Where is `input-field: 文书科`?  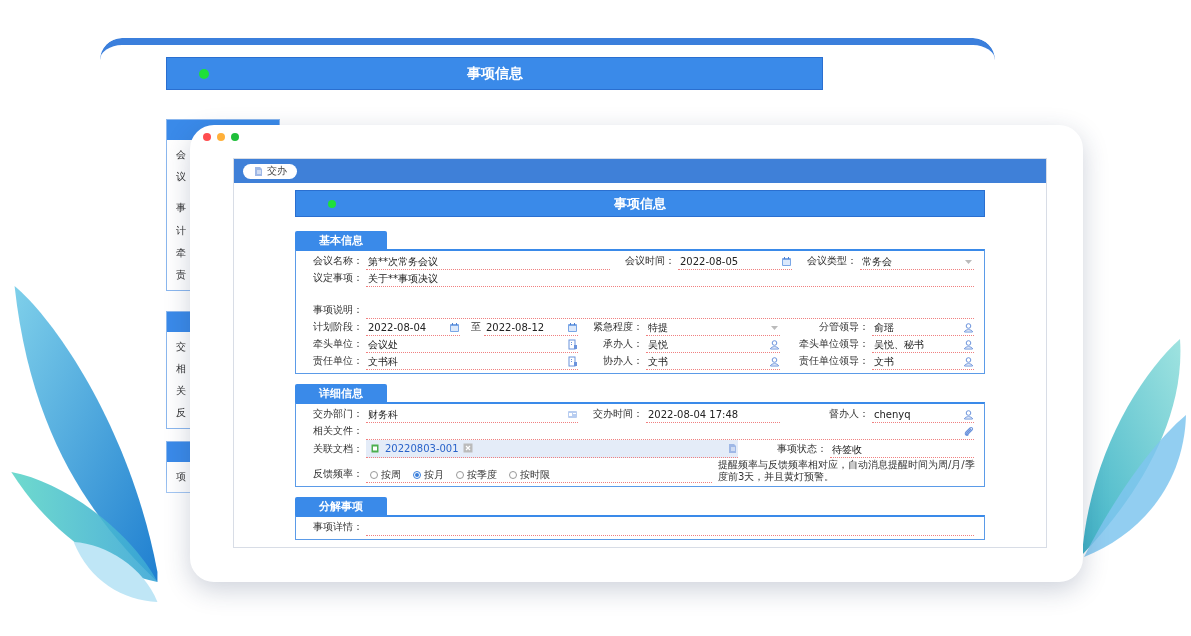 input-field: 文书科 is located at coordinates (472, 362).